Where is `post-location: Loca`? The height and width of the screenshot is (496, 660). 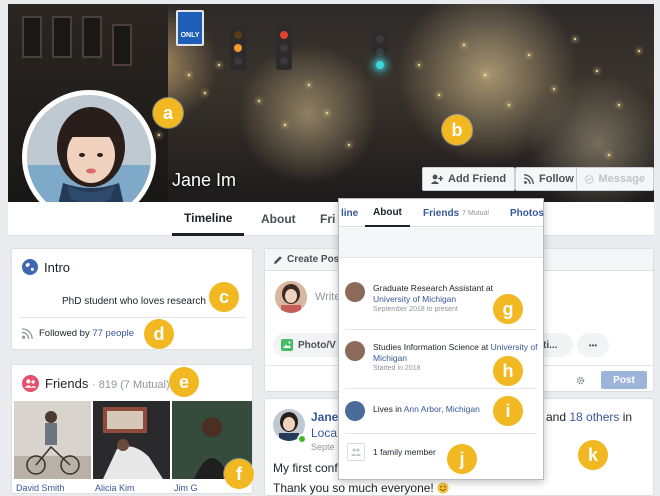 post-location: Loca is located at coordinates (324, 433).